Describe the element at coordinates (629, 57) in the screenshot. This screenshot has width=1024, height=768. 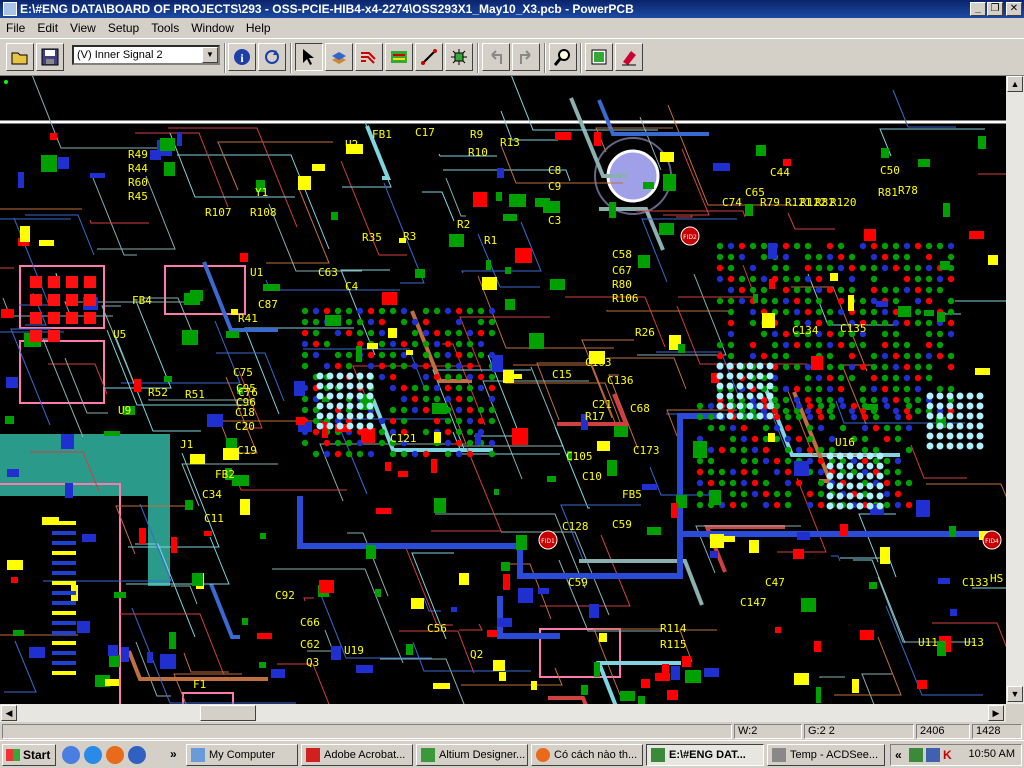
I see `eraser-button` at that location.